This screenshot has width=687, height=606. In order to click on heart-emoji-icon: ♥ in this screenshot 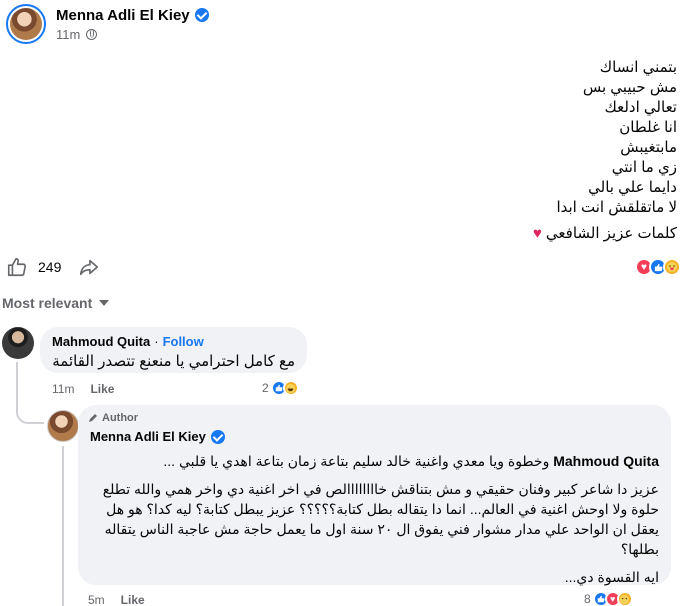, I will do `click(537, 233)`.